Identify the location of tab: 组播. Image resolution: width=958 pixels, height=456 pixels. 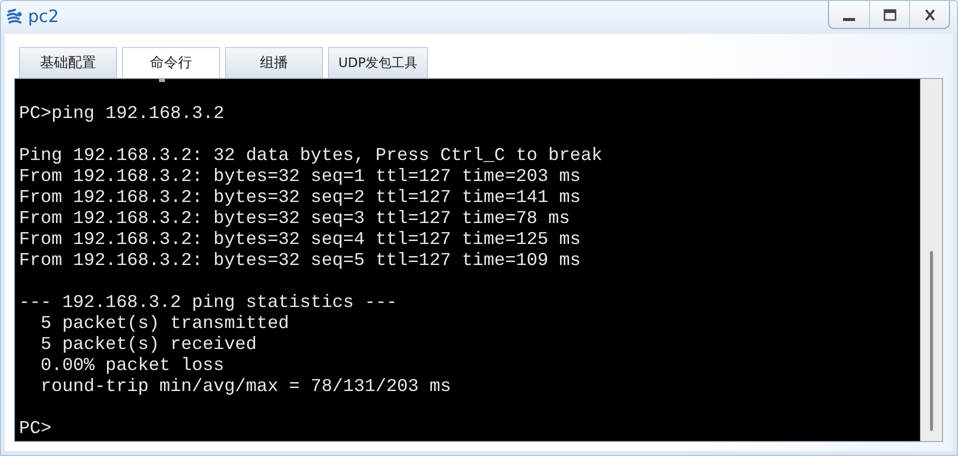
(274, 62).